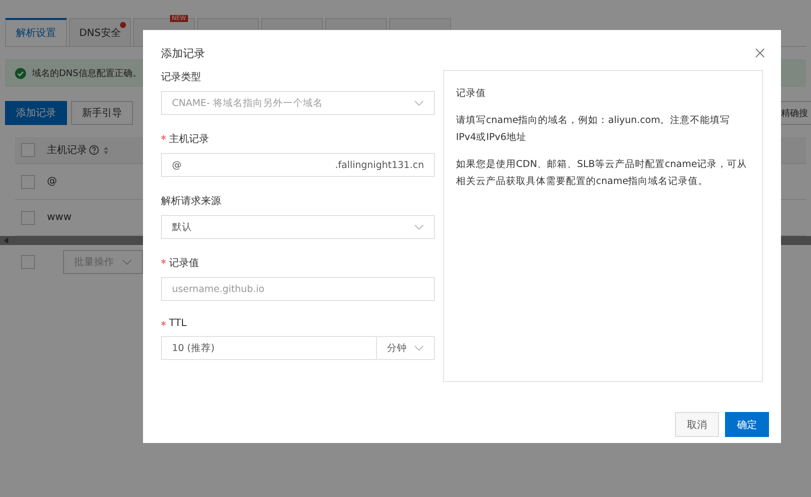 This screenshot has height=497, width=811. What do you see at coordinates (269, 348) in the screenshot?
I see `input-field: 10 (推荐)` at bounding box center [269, 348].